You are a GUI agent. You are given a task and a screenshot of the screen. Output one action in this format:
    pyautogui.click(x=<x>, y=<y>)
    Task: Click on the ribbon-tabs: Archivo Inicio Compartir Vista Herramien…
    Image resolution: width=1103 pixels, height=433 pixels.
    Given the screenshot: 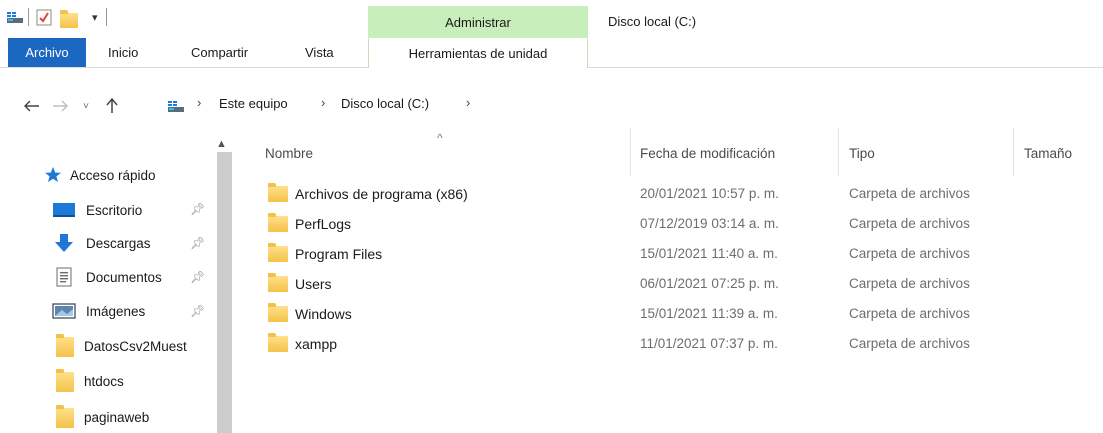 What is the action you would take?
    pyautogui.click(x=551, y=53)
    